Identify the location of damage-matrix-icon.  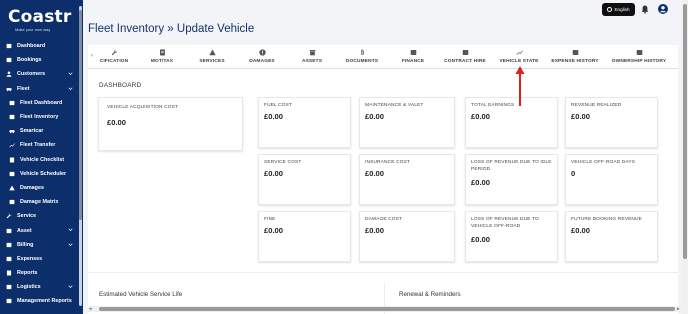
(12, 202).